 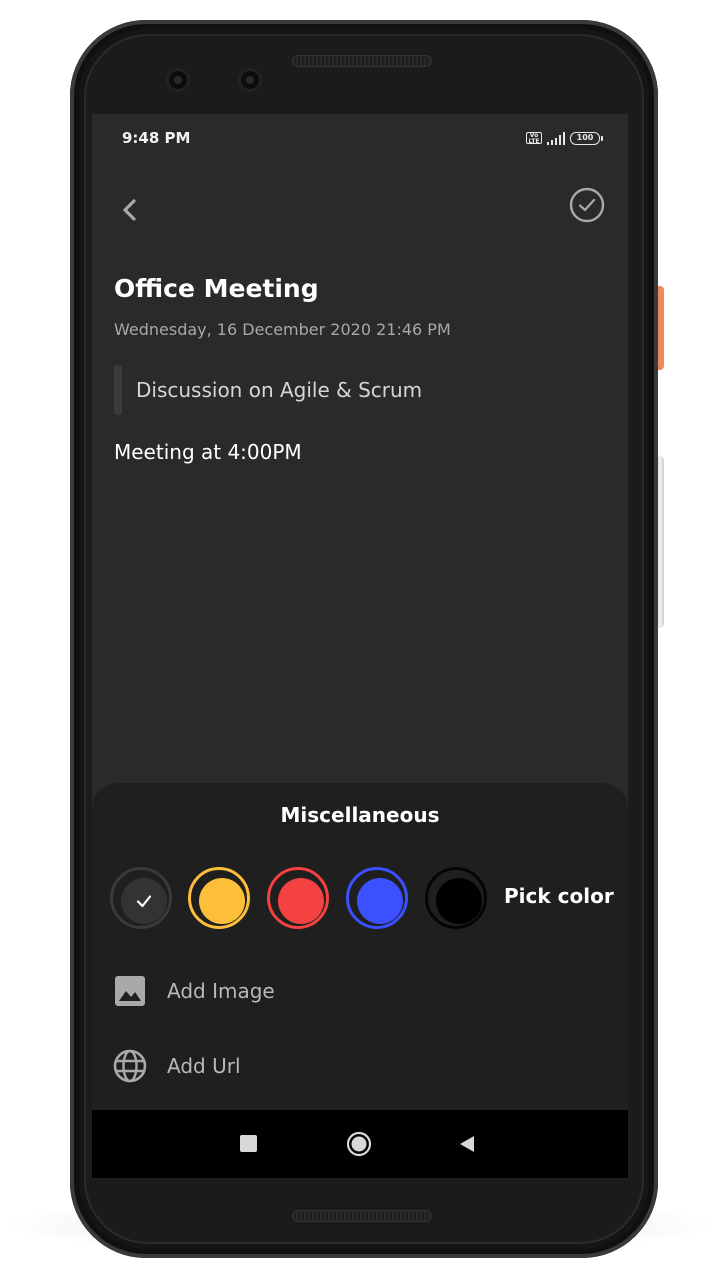 I want to click on circle-icon, so click(x=359, y=1144).